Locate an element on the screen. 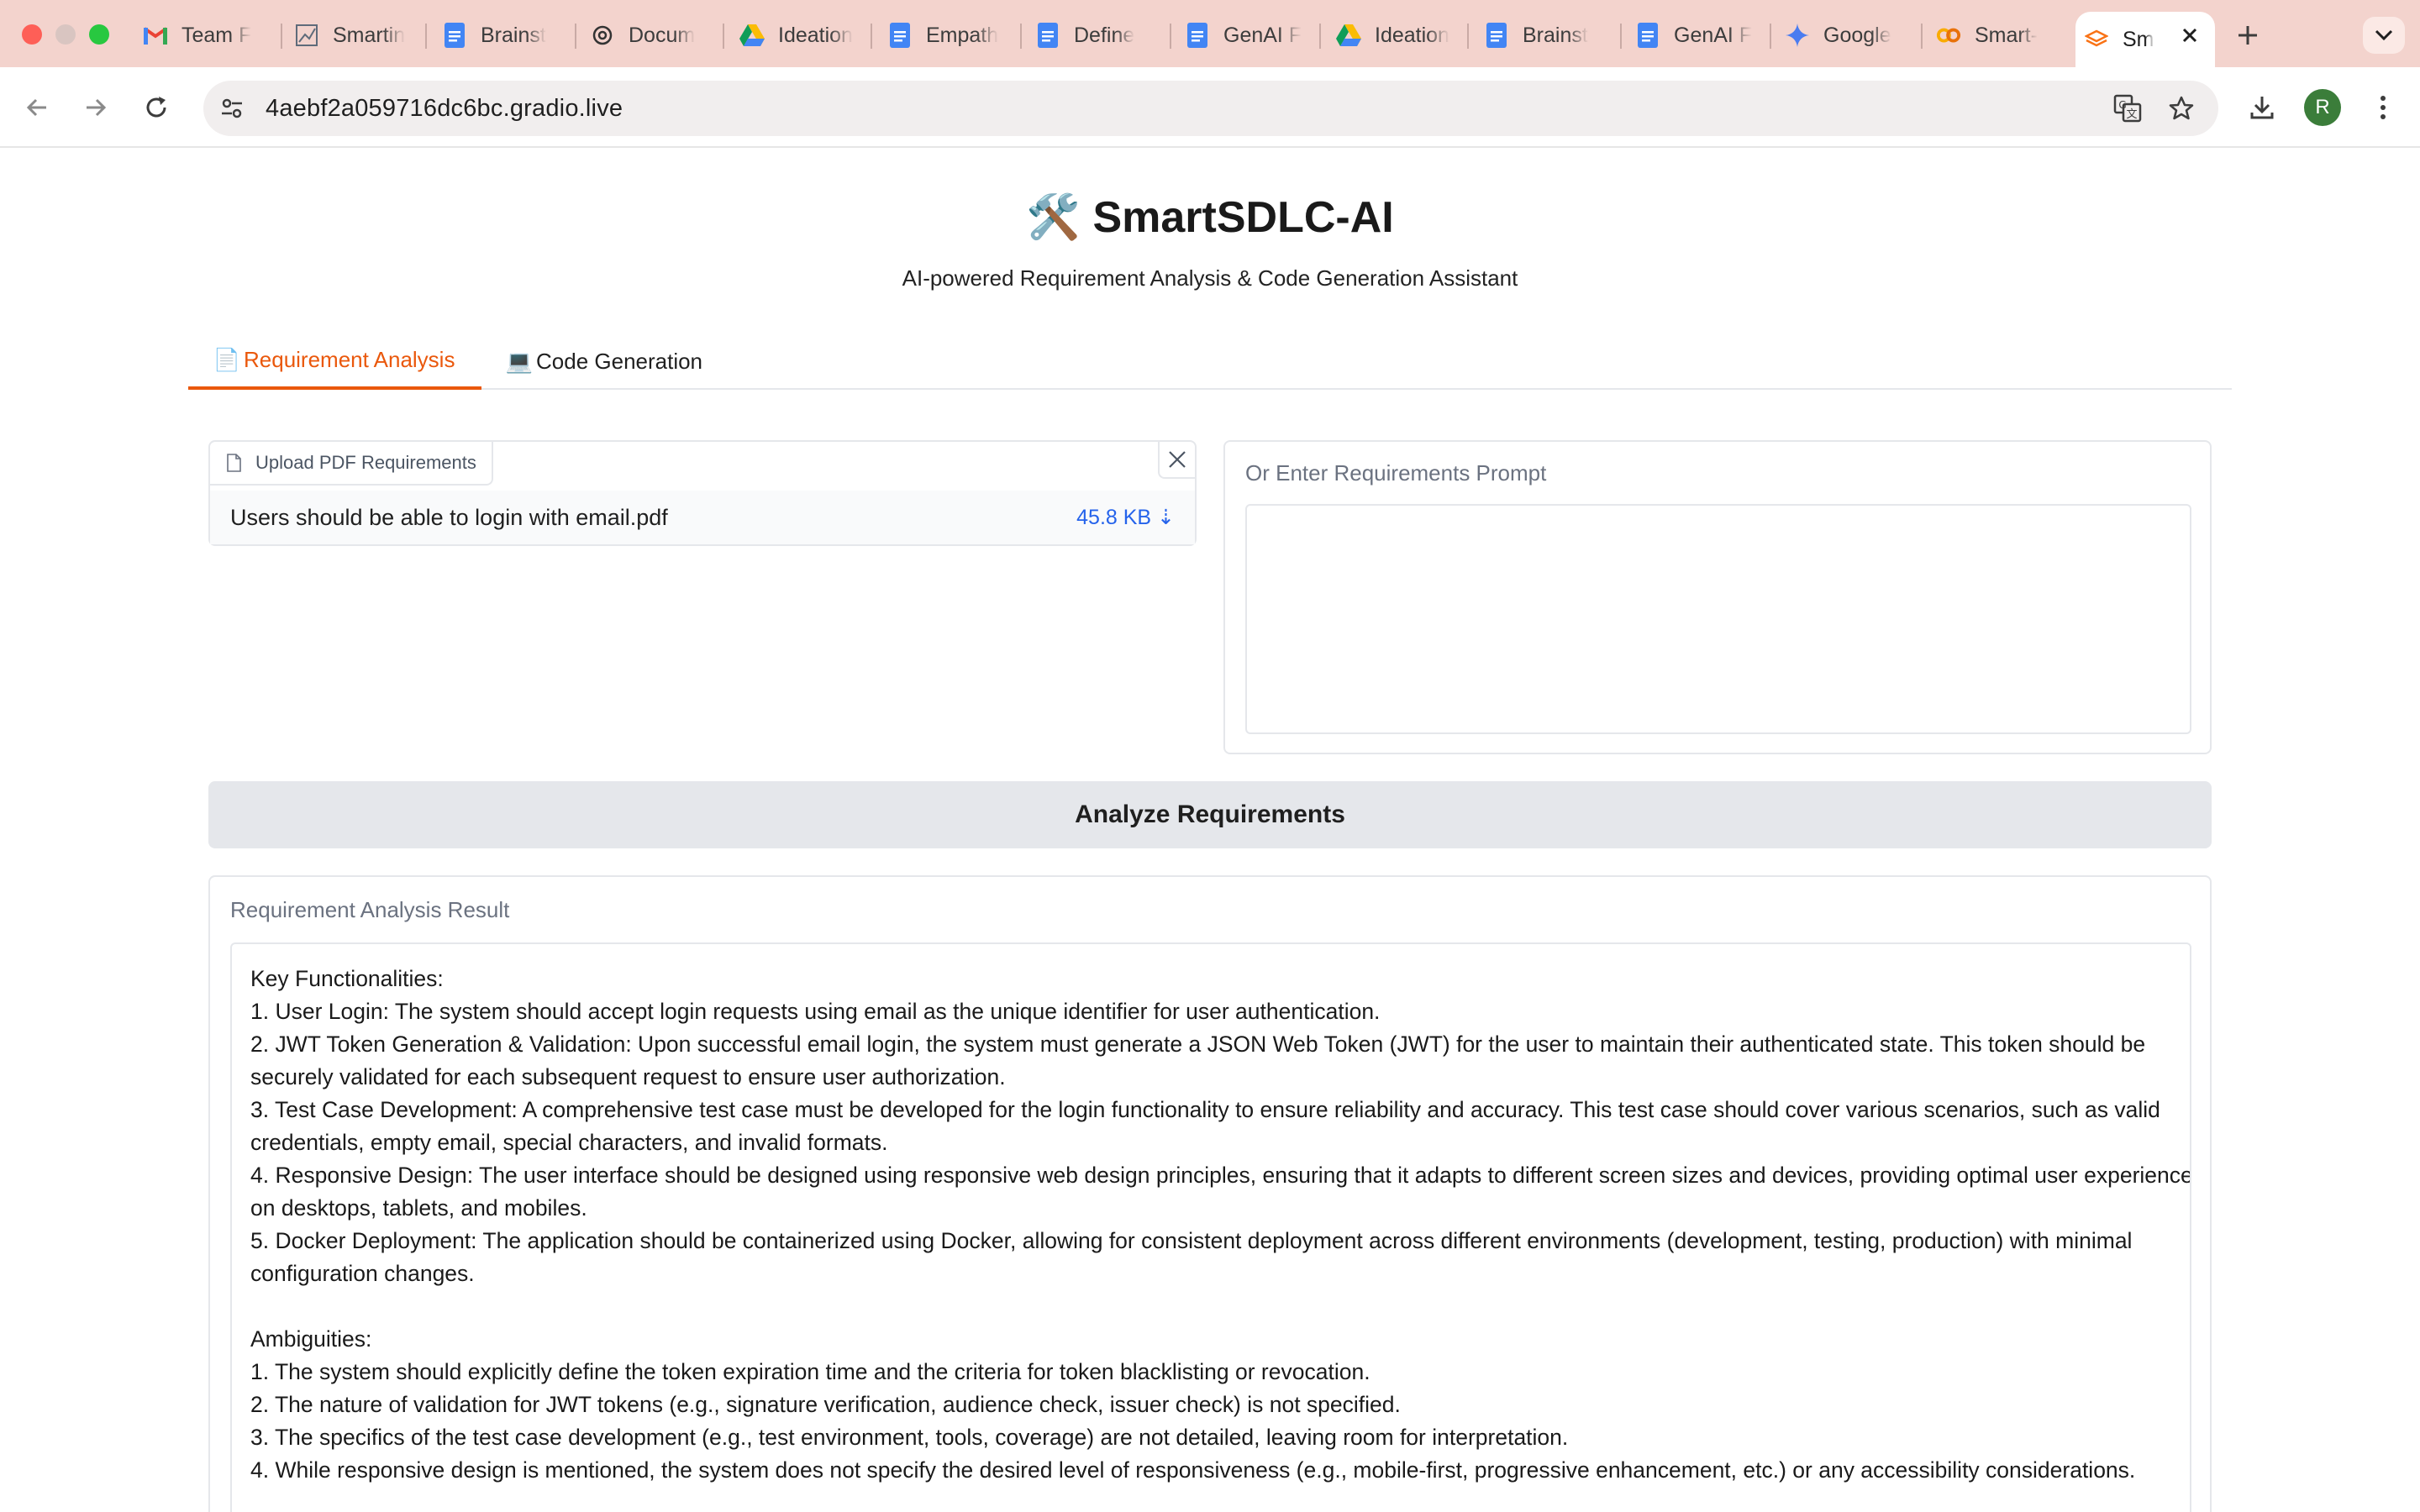 The image size is (2420, 1512). svg-text: G is located at coordinates (2122, 105).